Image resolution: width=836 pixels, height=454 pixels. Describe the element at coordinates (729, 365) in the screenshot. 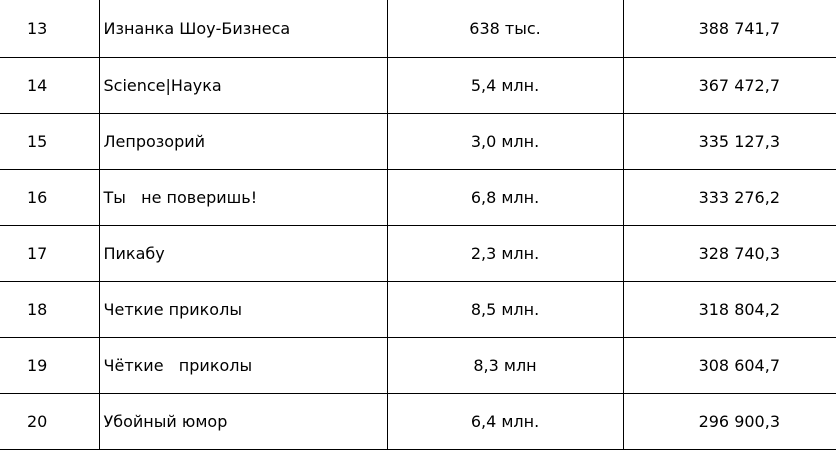

I see `value-cell: 308 604,7` at that location.